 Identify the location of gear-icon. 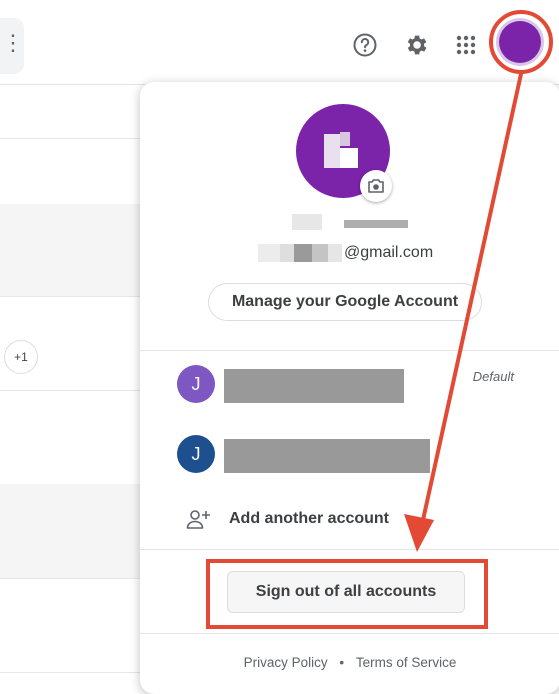
(416, 45).